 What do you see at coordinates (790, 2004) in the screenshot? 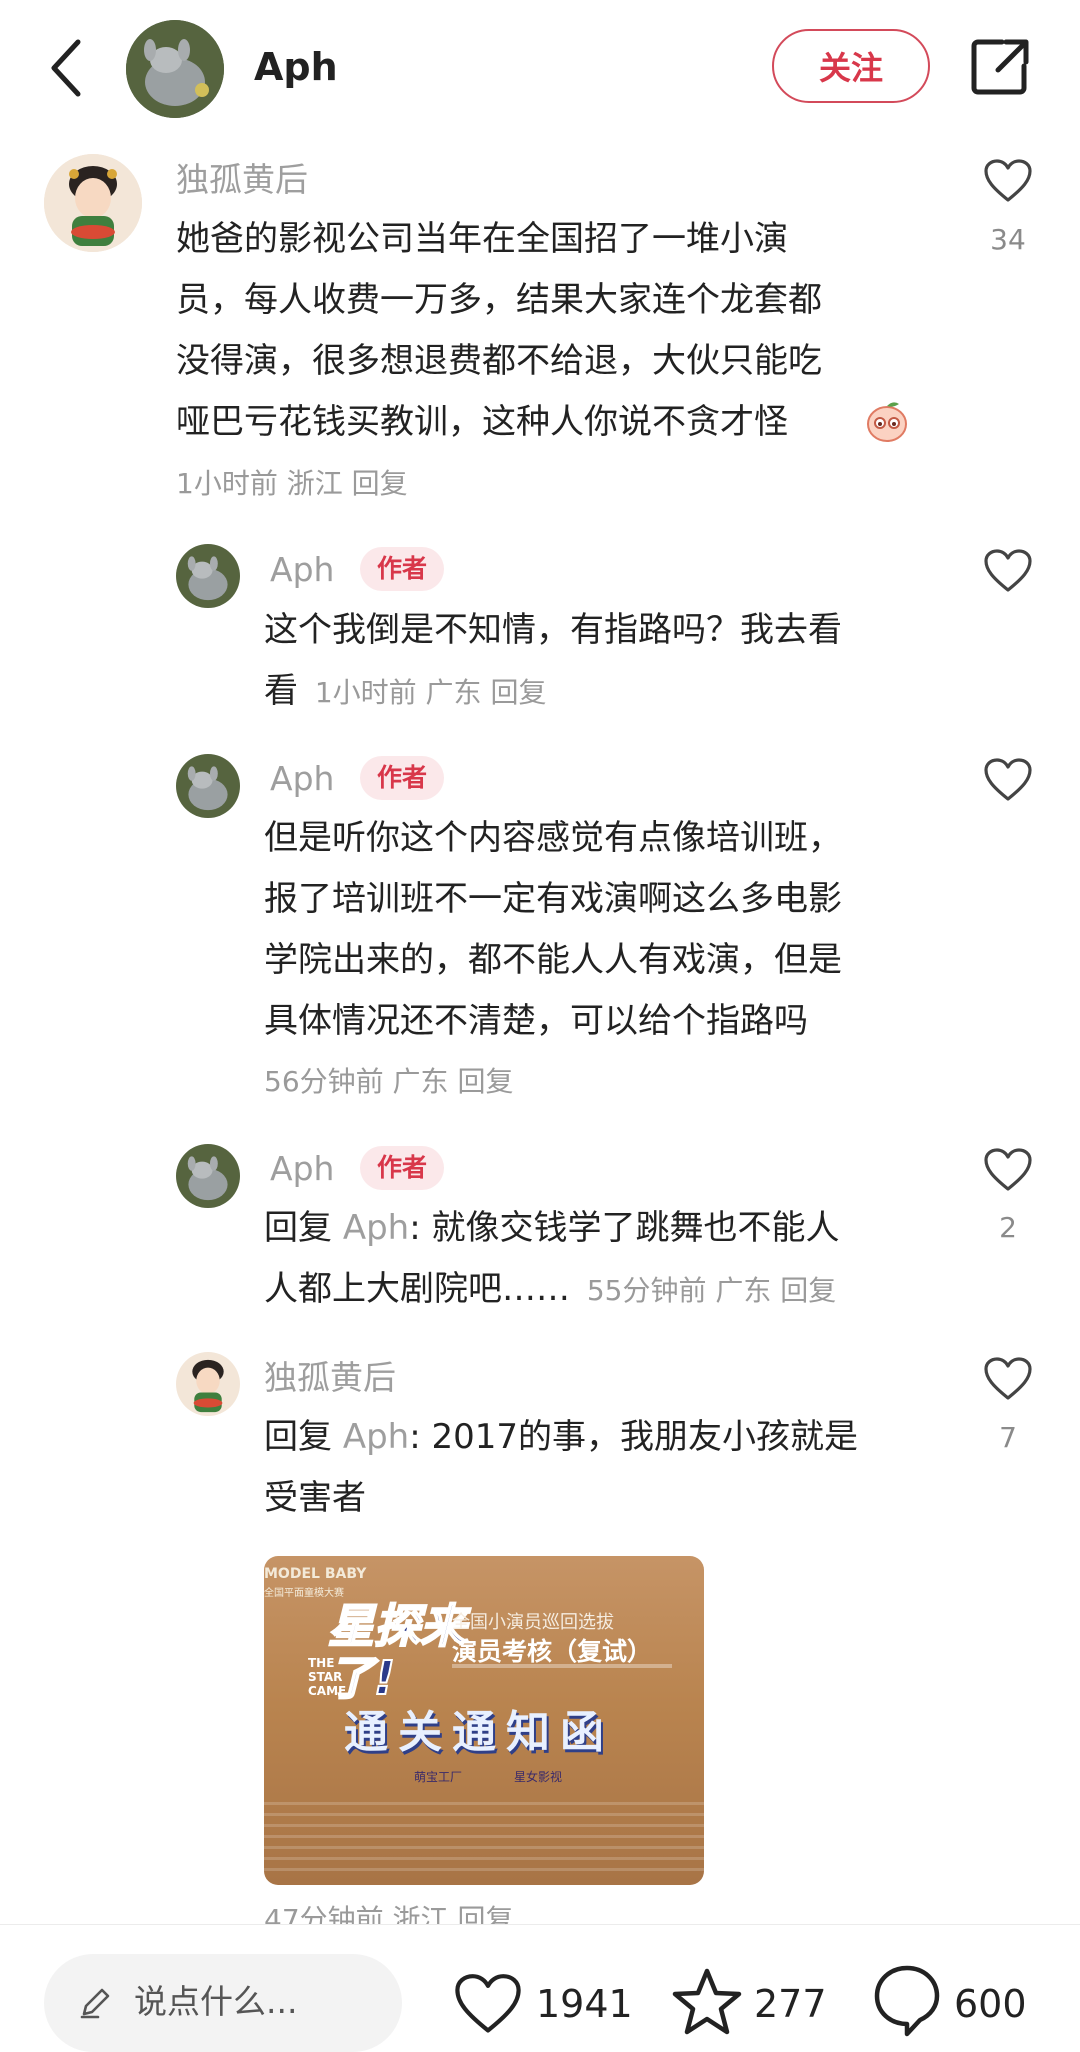
I see `post-star-count: 277` at bounding box center [790, 2004].